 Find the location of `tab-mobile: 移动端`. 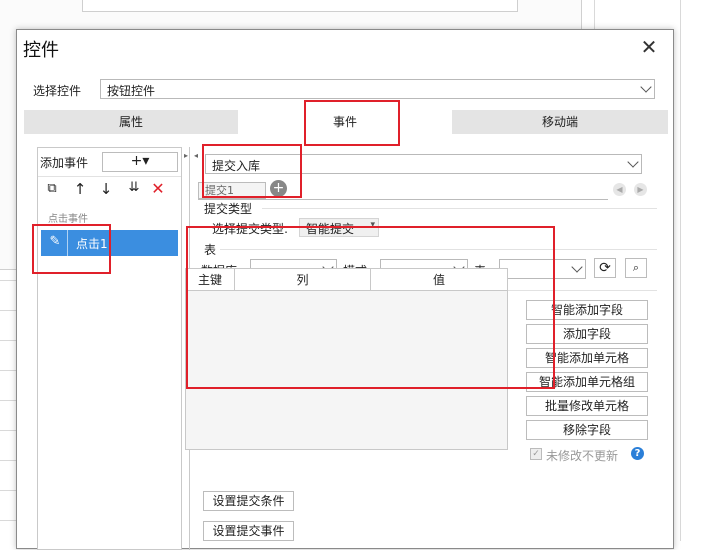

tab-mobile: 移动端 is located at coordinates (560, 122).